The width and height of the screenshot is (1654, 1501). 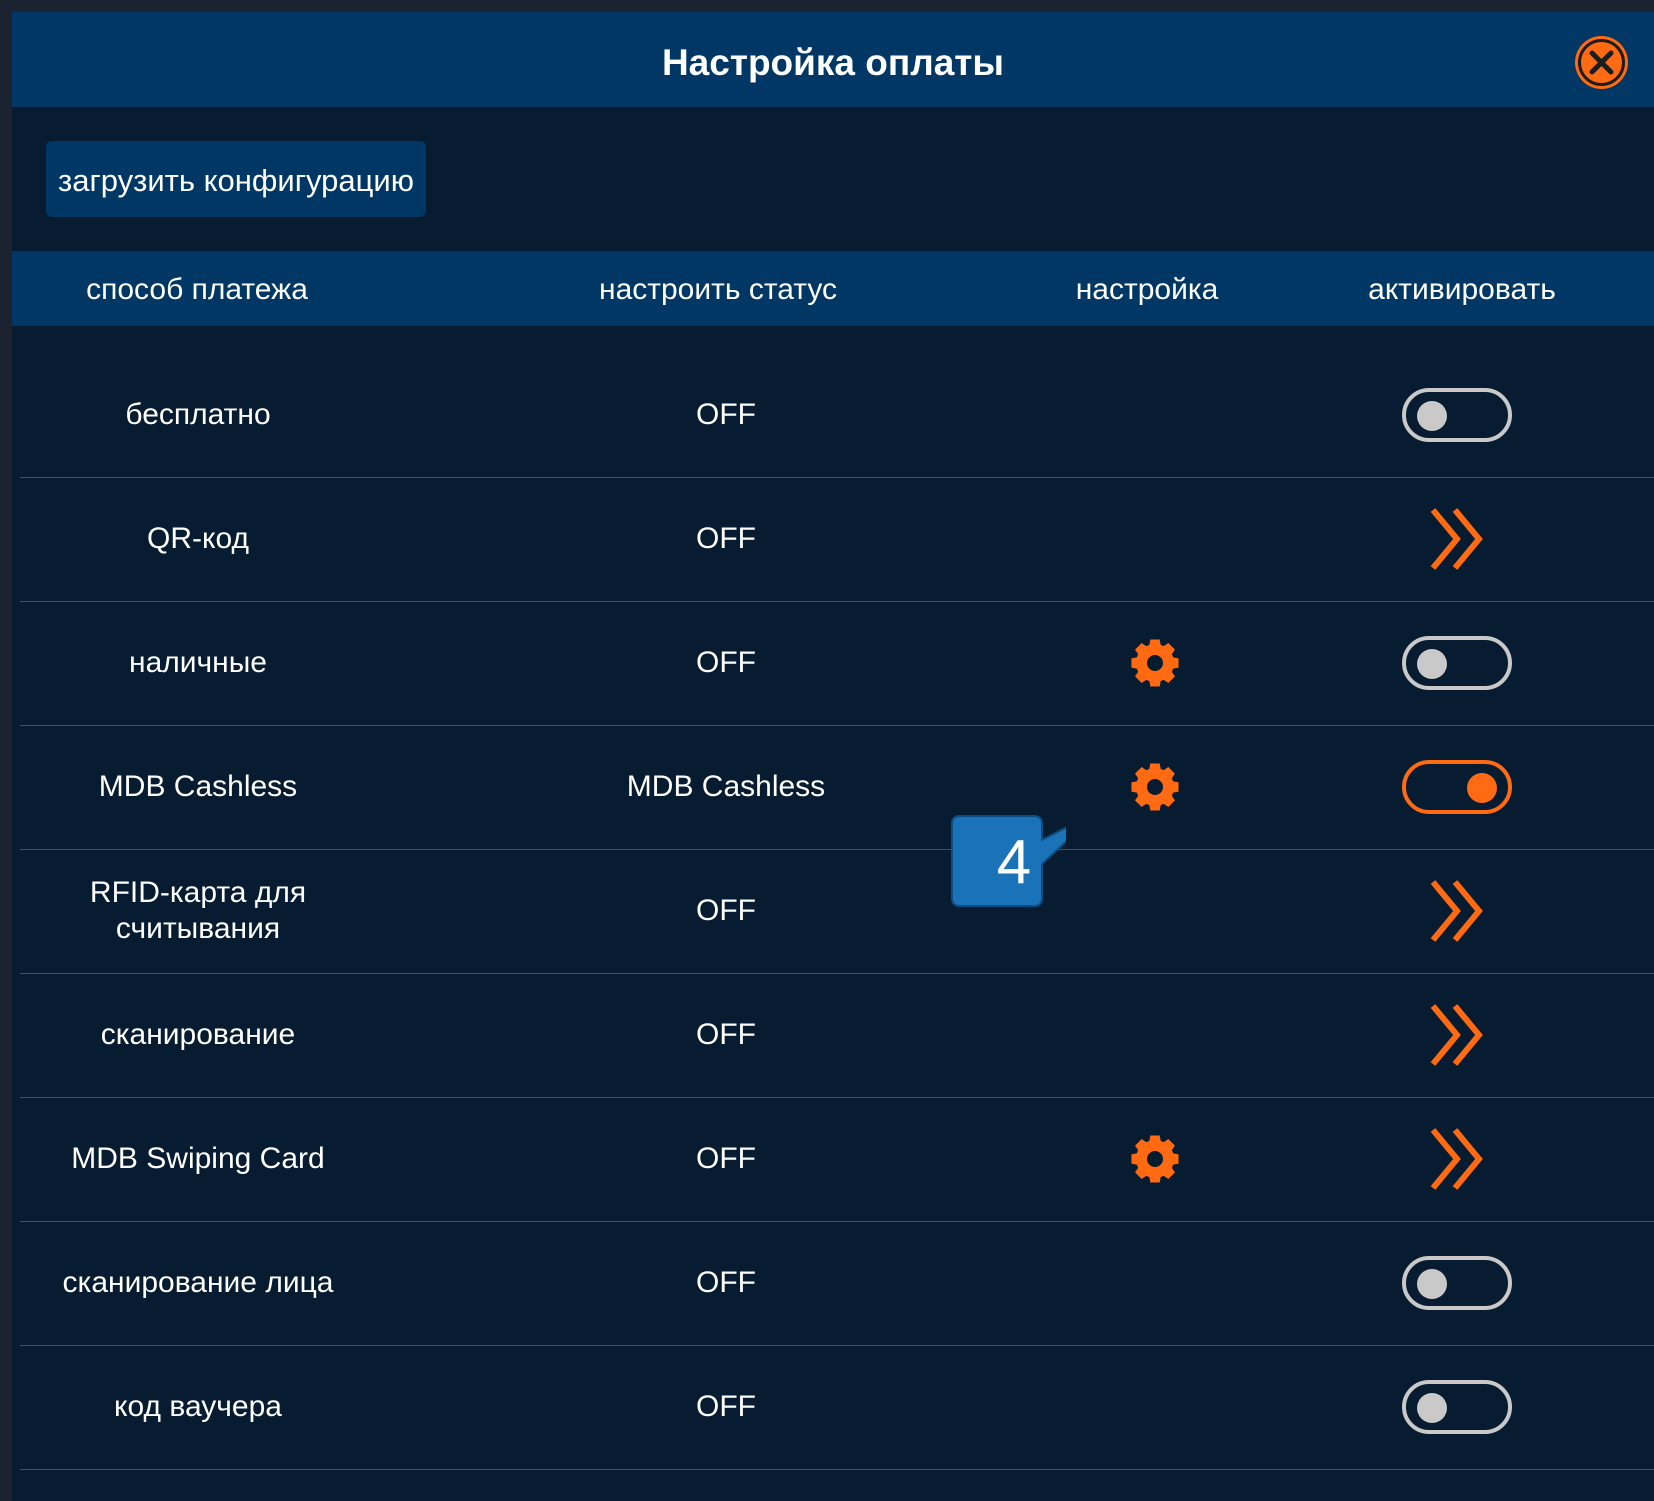 I want to click on payment-method-label: MDB Cashless, so click(x=198, y=786).